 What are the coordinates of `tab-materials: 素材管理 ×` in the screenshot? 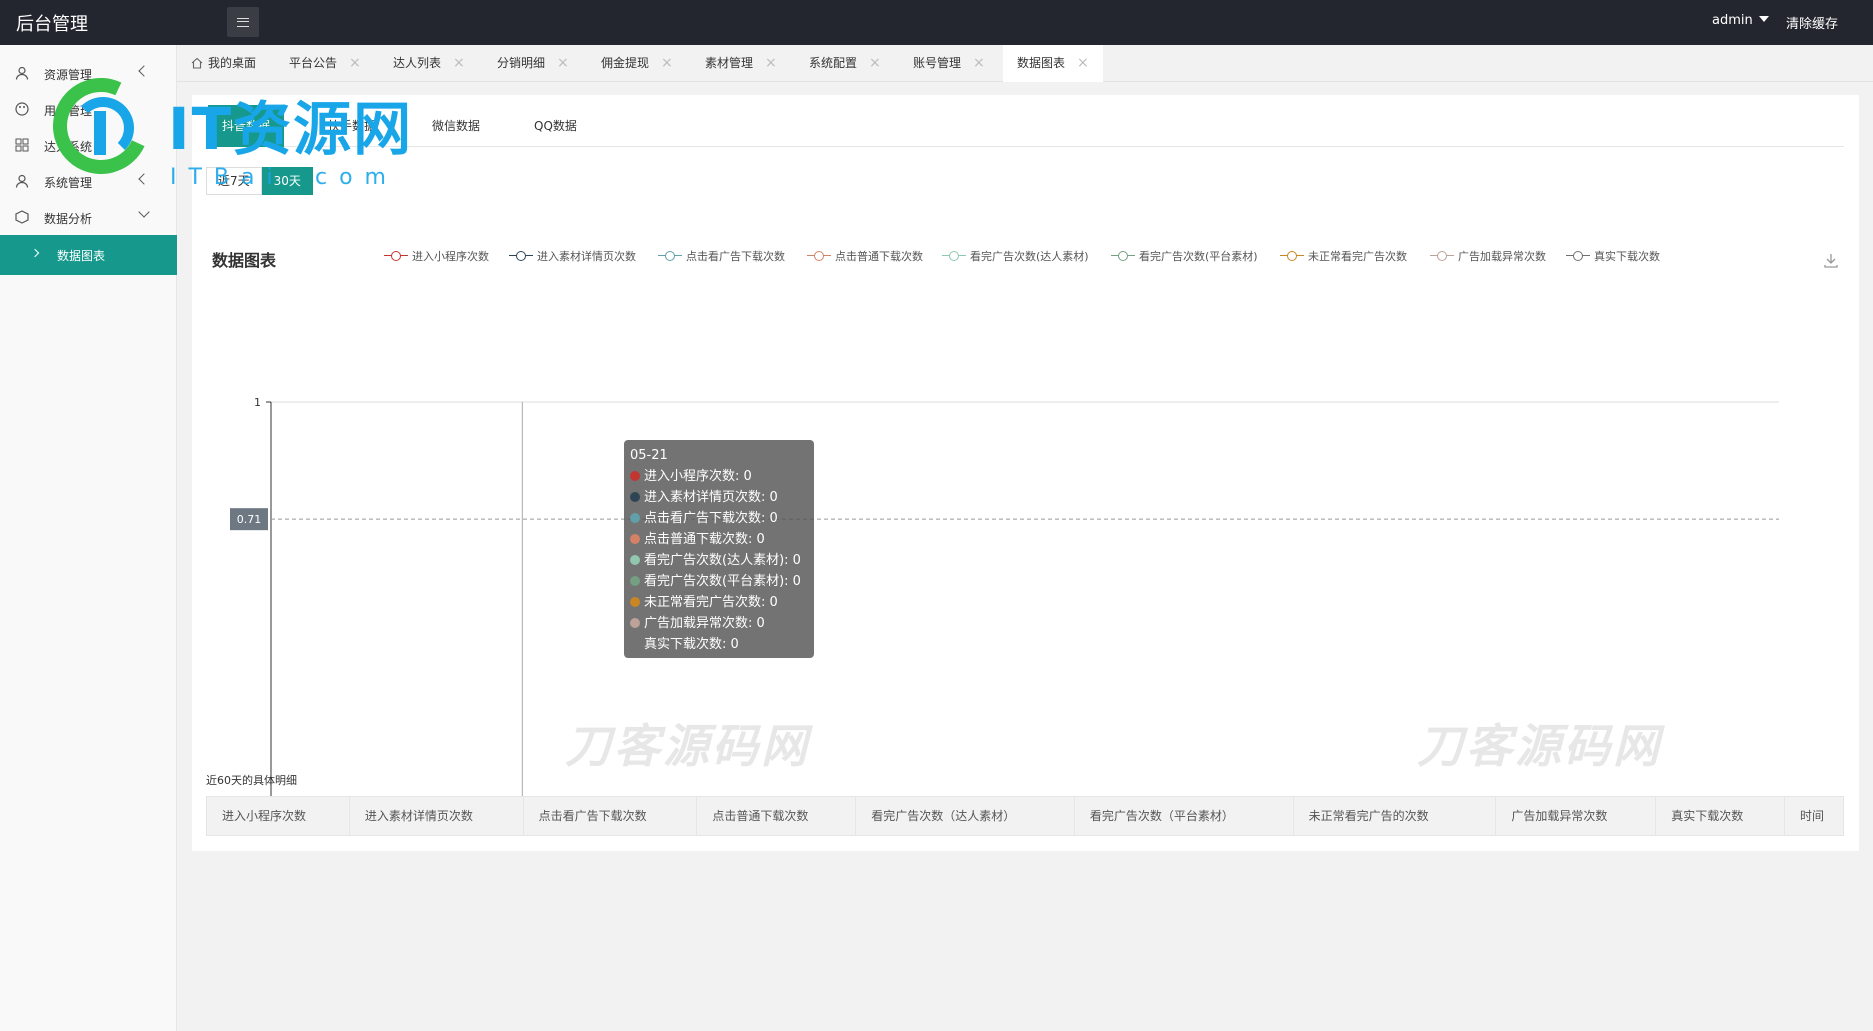 It's located at (745, 63).